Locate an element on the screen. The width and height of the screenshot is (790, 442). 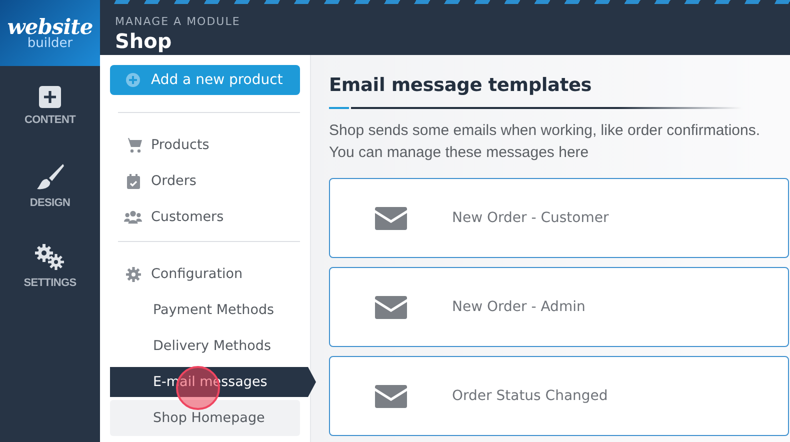
template-card: New Order - Customer is located at coordinates (559, 218).